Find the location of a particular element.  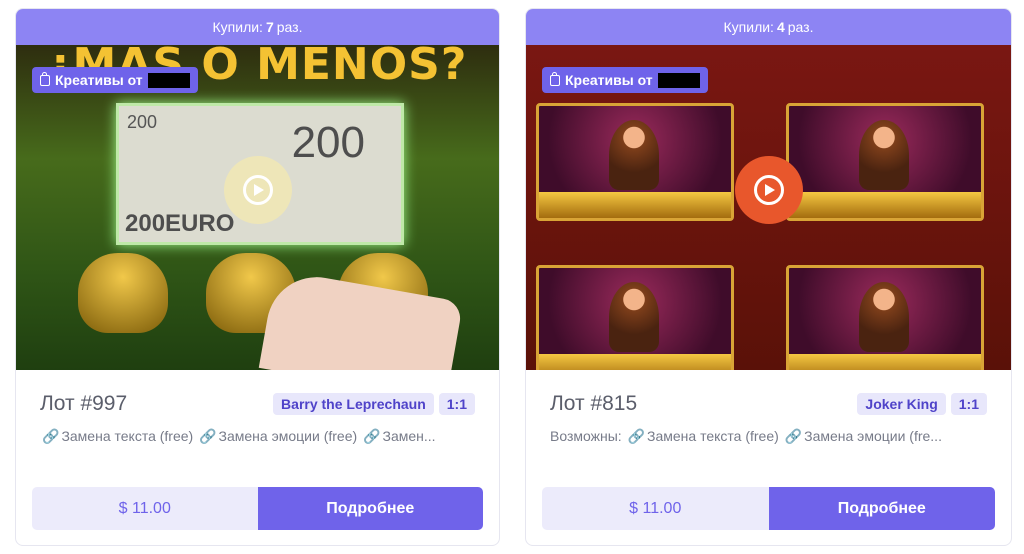

feature-item: Замена эмоции (free) is located at coordinates (288, 436).